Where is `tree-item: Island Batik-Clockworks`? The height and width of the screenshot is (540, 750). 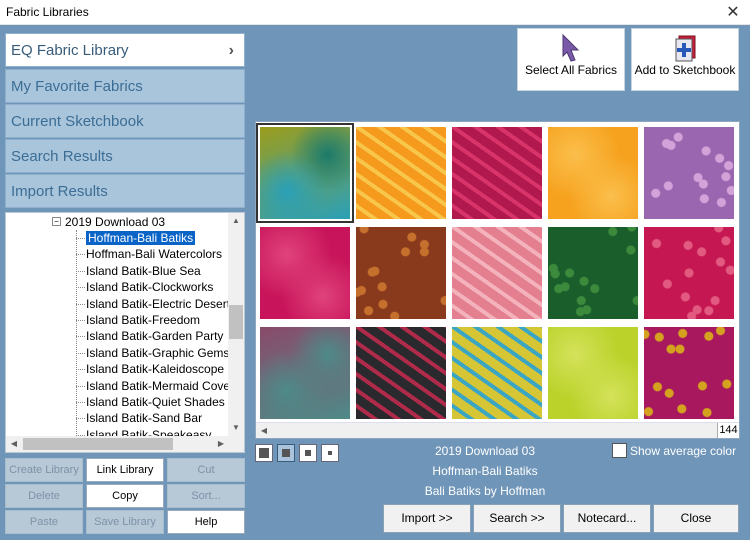
tree-item: Island Batik-Clockworks is located at coordinates (149, 287).